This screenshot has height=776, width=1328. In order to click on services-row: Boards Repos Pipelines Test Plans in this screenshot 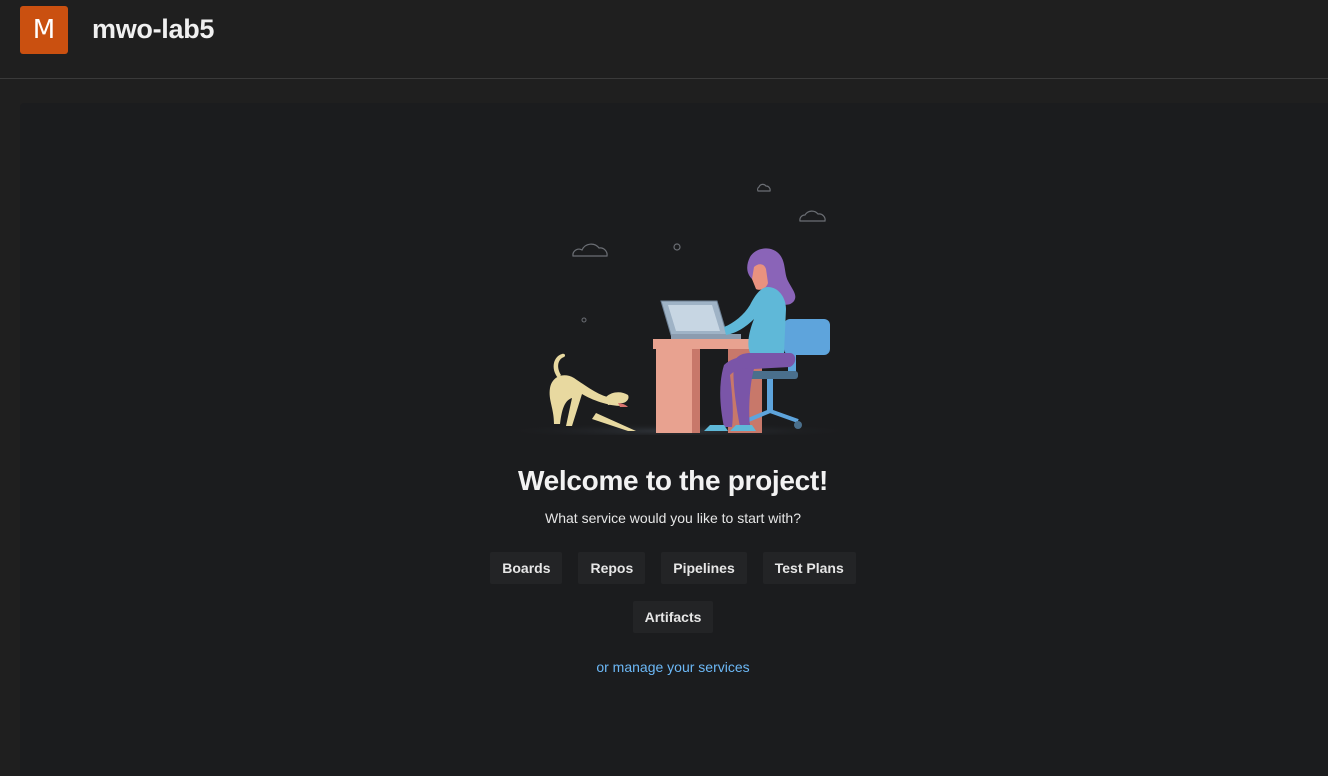, I will do `click(673, 568)`.